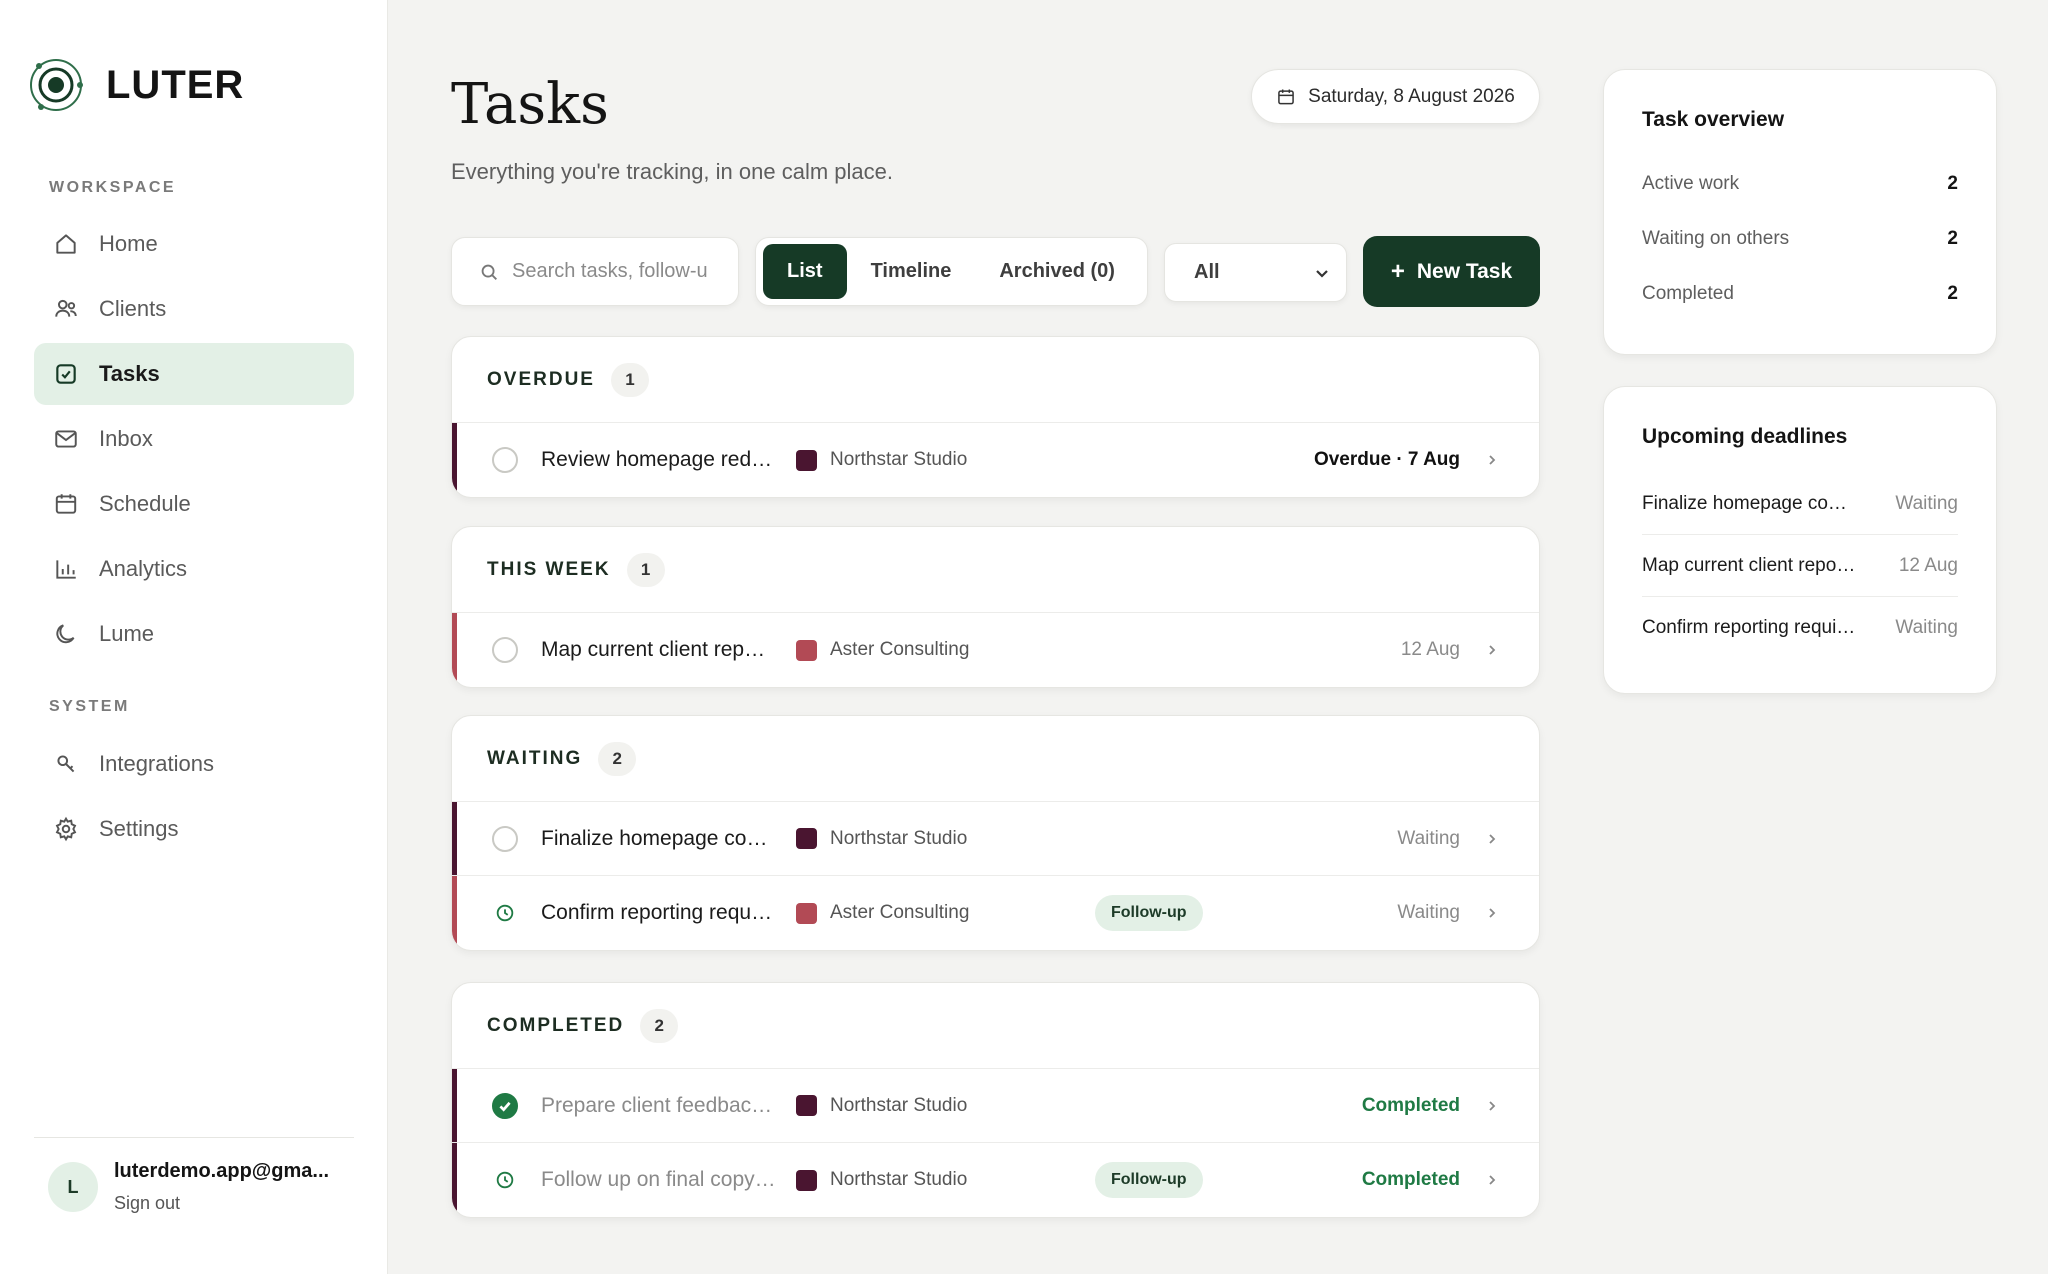  I want to click on group-count-badge: 2, so click(617, 758).